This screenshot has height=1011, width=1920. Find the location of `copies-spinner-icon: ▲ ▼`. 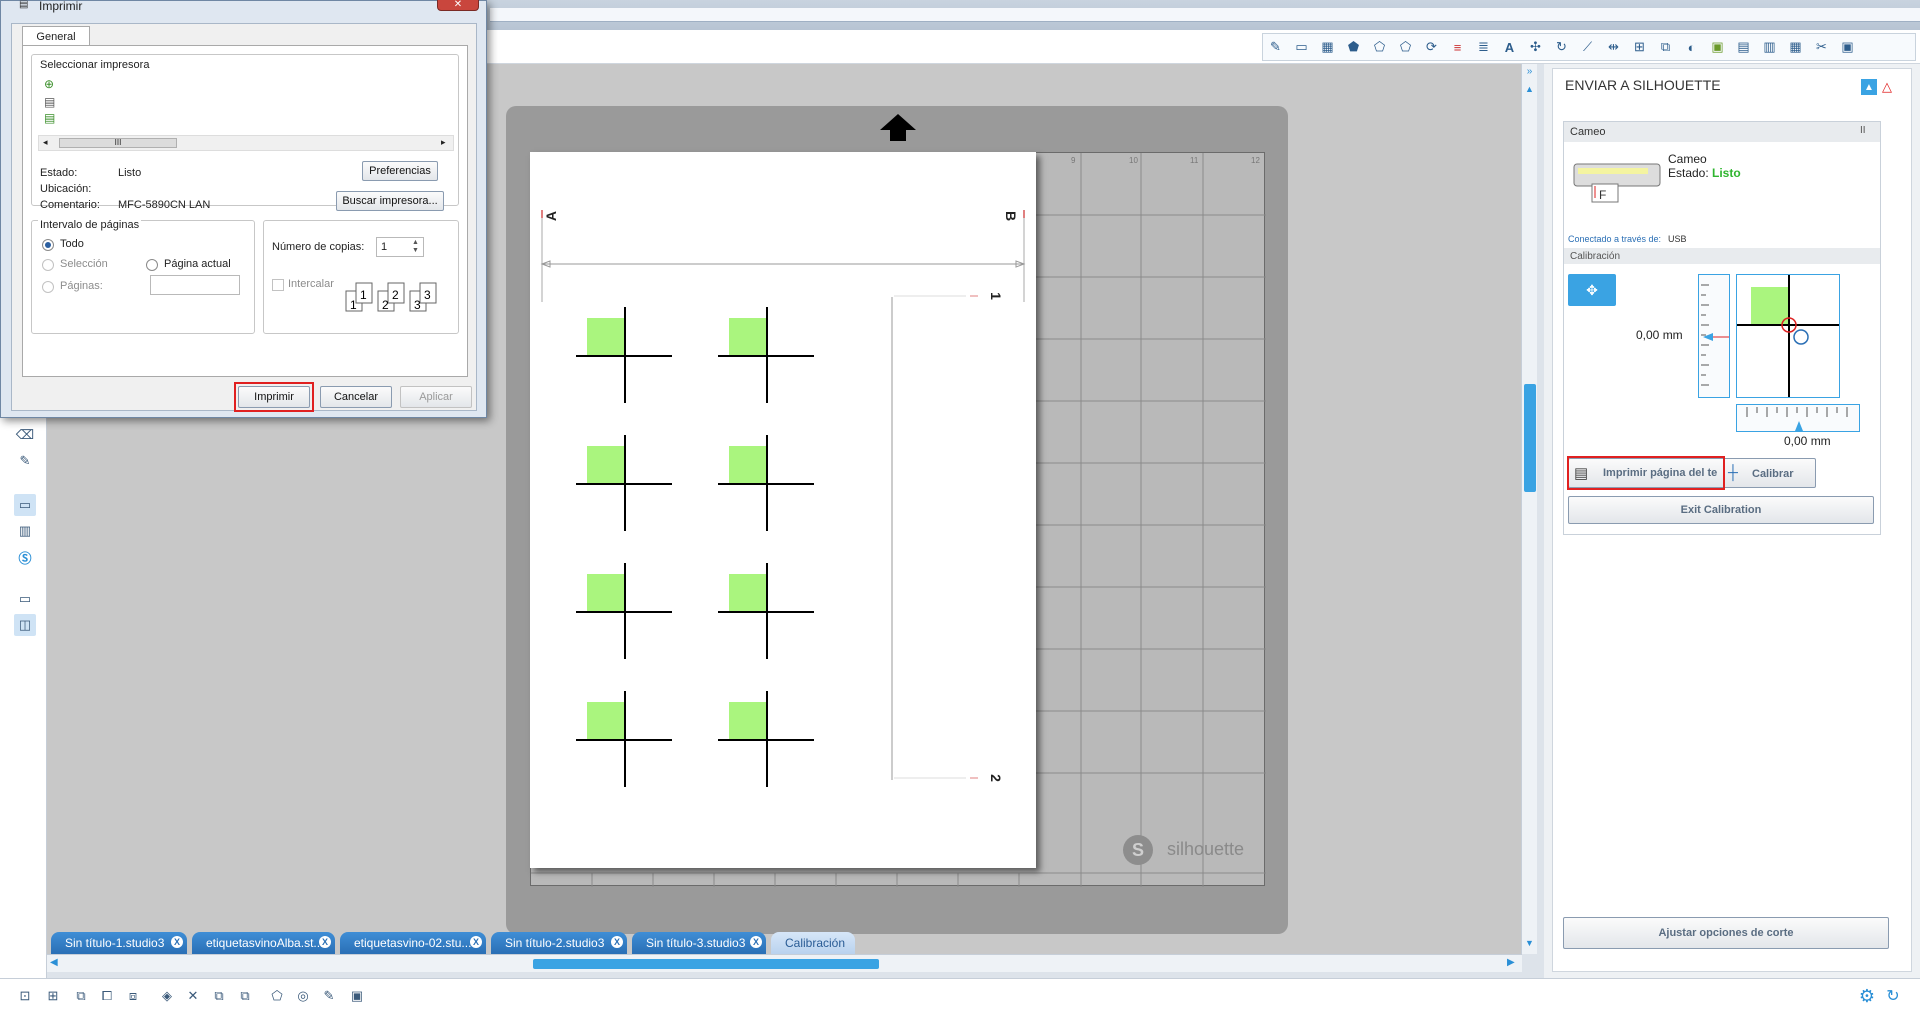

copies-spinner-icon: ▲ ▼ is located at coordinates (417, 247).